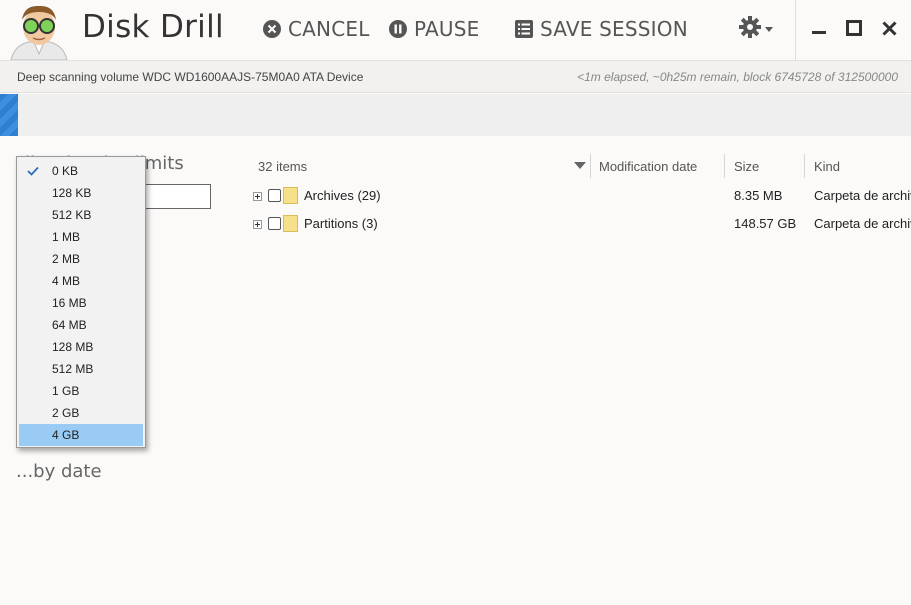 The image size is (911, 605). Describe the element at coordinates (153, 27) in the screenshot. I see `app-title: Disk Drill` at that location.